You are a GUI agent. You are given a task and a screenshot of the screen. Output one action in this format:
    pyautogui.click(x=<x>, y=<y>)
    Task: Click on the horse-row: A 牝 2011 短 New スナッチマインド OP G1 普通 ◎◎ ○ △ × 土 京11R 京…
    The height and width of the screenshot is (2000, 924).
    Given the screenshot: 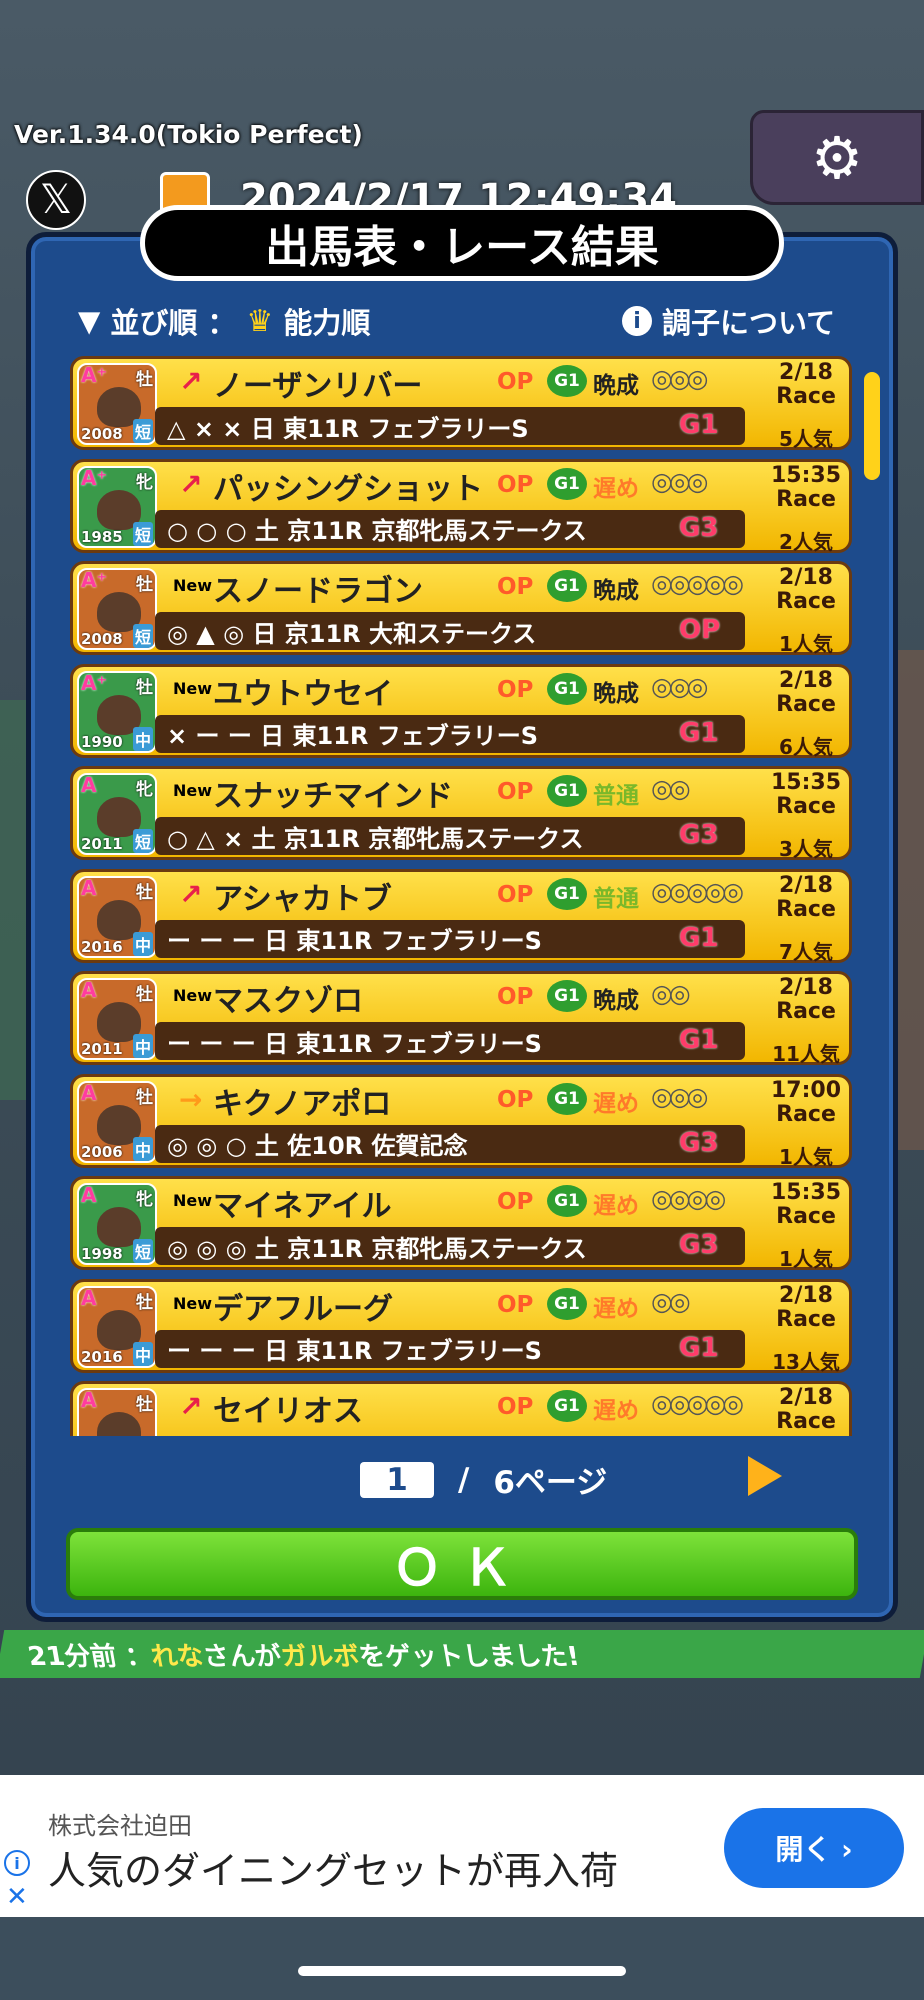 What is the action you would take?
    pyautogui.click(x=461, y=813)
    